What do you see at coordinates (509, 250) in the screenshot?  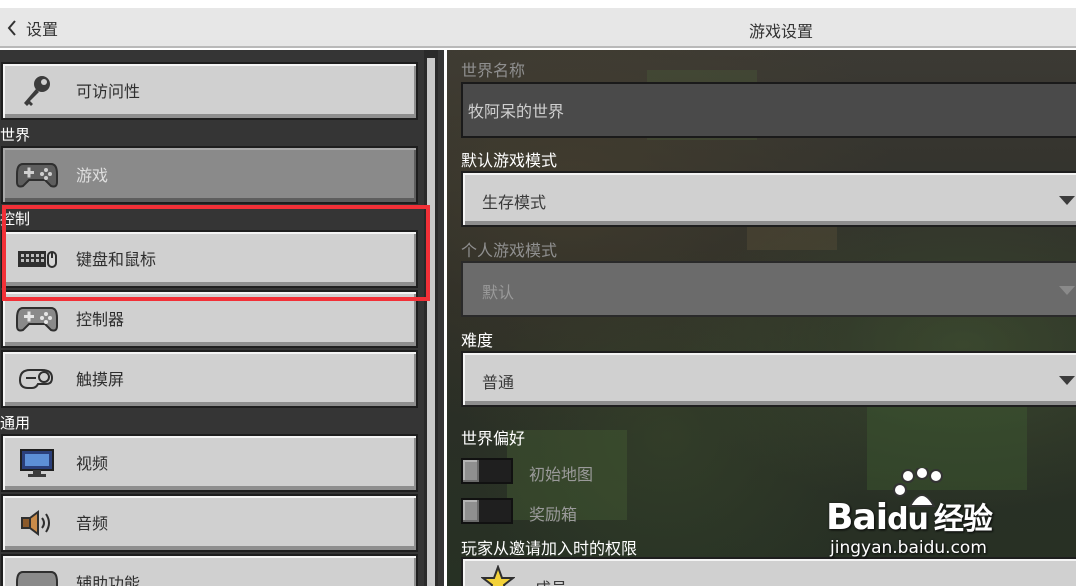 I see `personal-game-mode-label: 个人游戏模式` at bounding box center [509, 250].